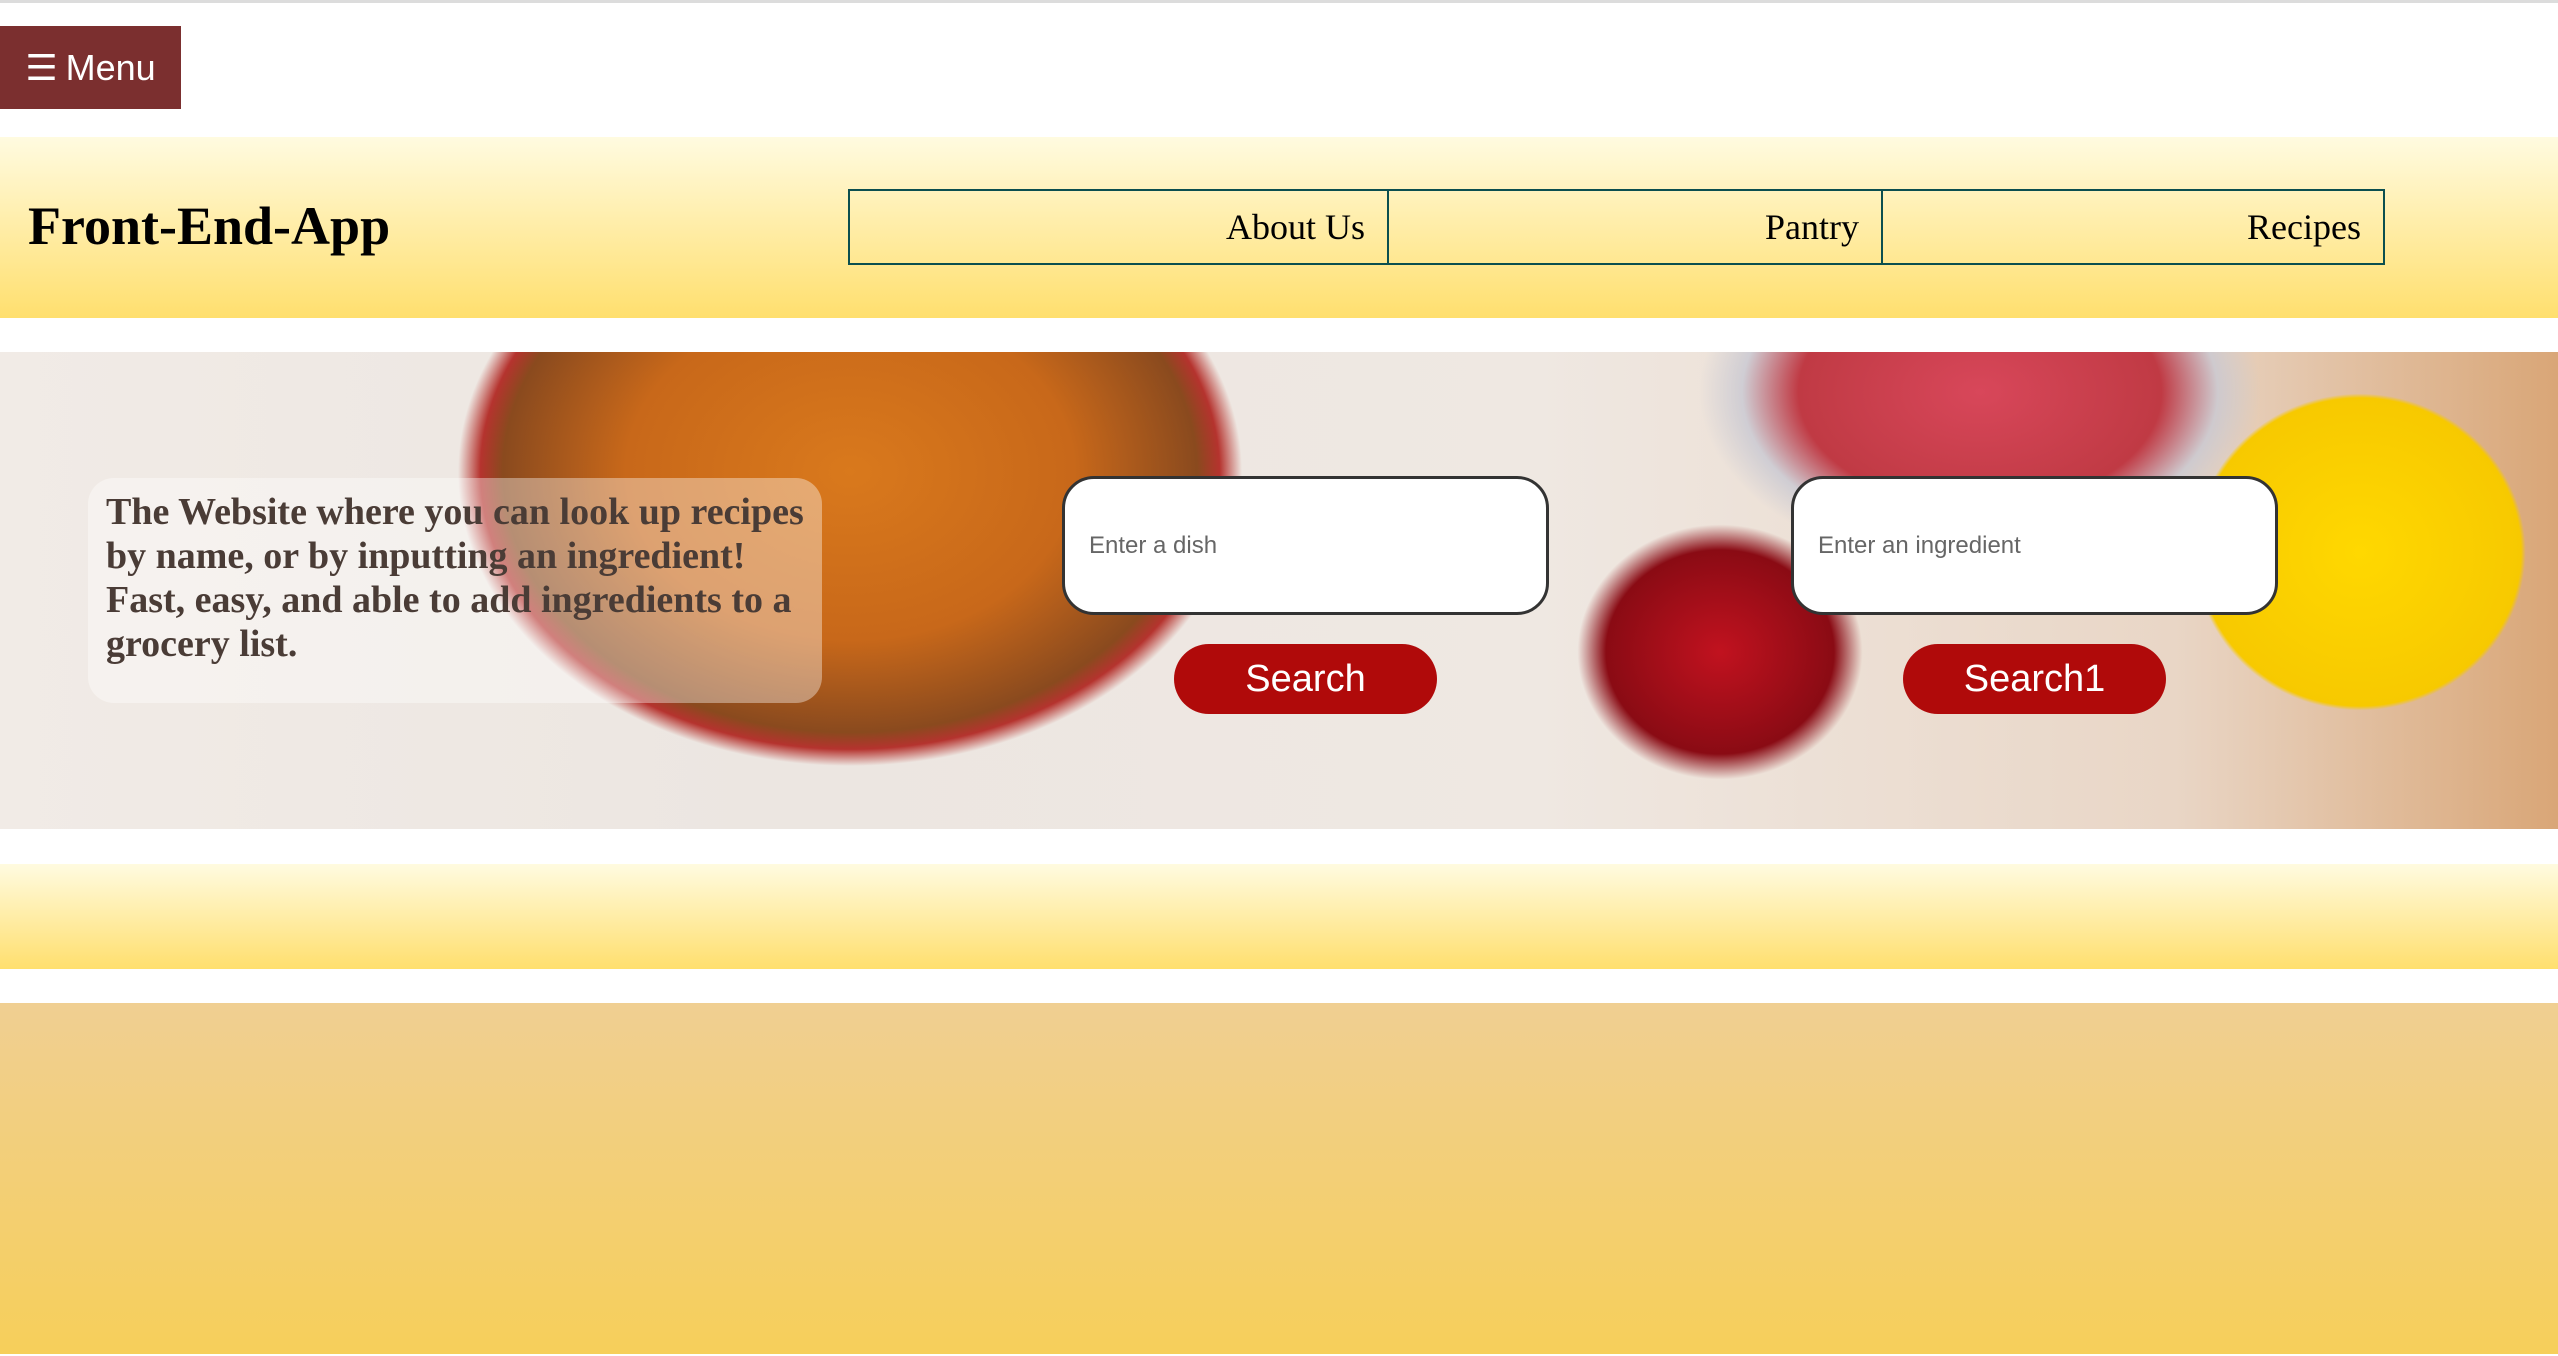 This screenshot has width=2558, height=1356. What do you see at coordinates (1634, 227) in the screenshot?
I see `nav-pantry: Pantry` at bounding box center [1634, 227].